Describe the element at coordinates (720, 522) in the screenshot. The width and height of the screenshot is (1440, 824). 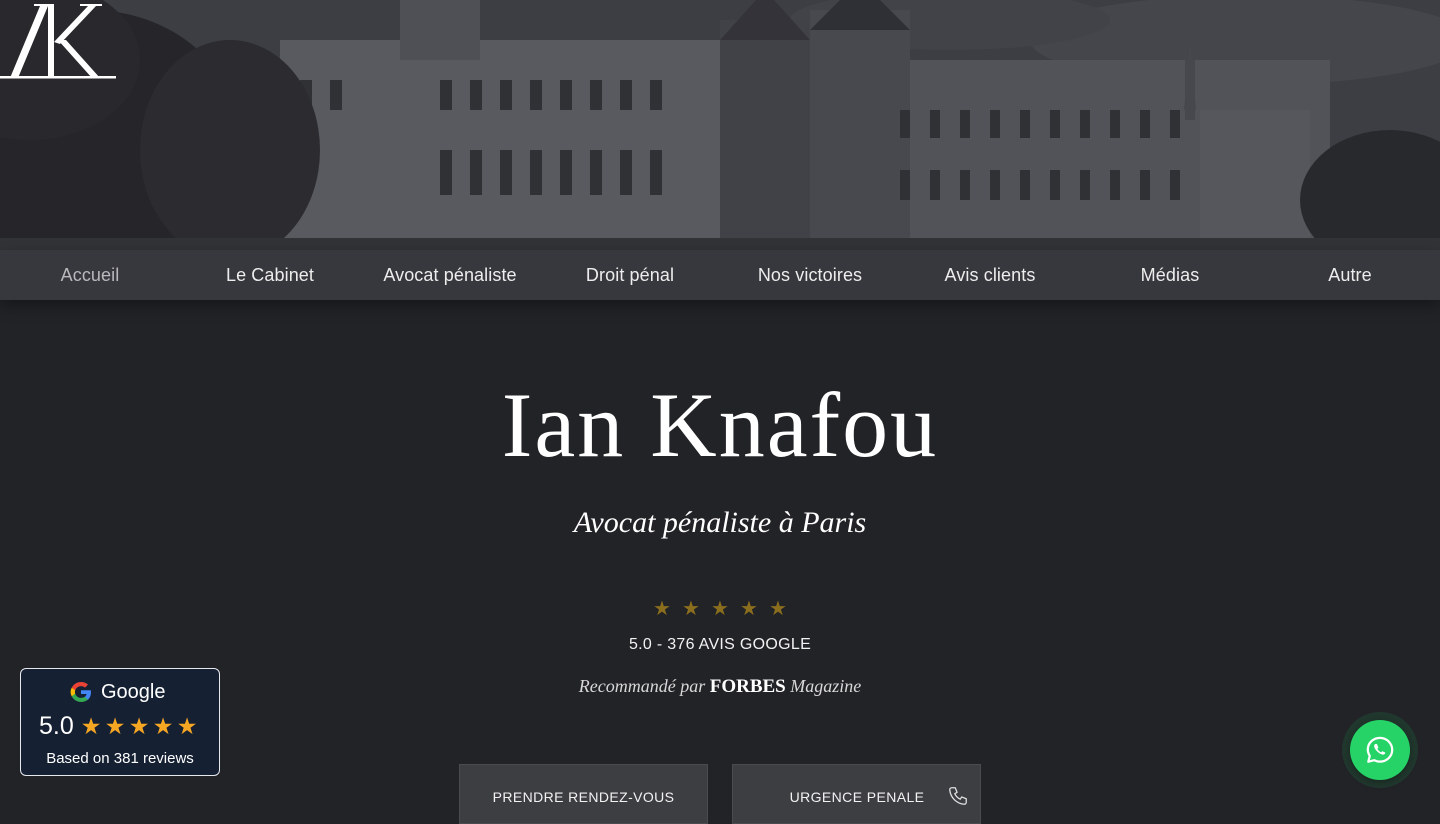
I see `page-subtitle: Avocat pénaliste à Paris` at that location.